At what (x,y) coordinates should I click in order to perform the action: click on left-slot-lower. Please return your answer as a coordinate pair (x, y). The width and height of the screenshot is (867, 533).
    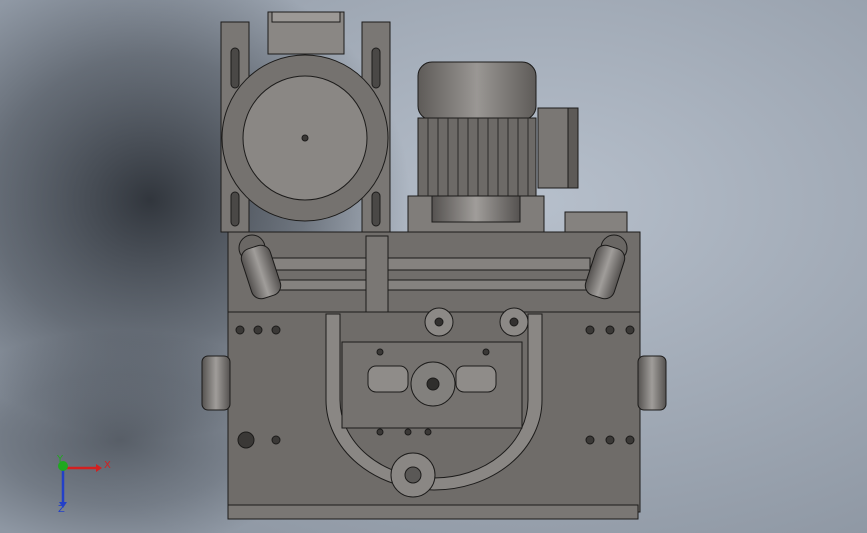
    Looking at the image, I should click on (235, 209).